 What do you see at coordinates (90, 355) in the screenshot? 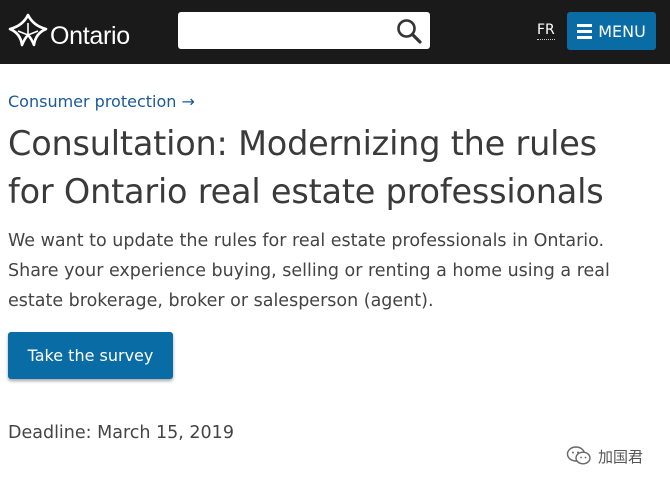
I see `take-survey-button: Take the survey` at bounding box center [90, 355].